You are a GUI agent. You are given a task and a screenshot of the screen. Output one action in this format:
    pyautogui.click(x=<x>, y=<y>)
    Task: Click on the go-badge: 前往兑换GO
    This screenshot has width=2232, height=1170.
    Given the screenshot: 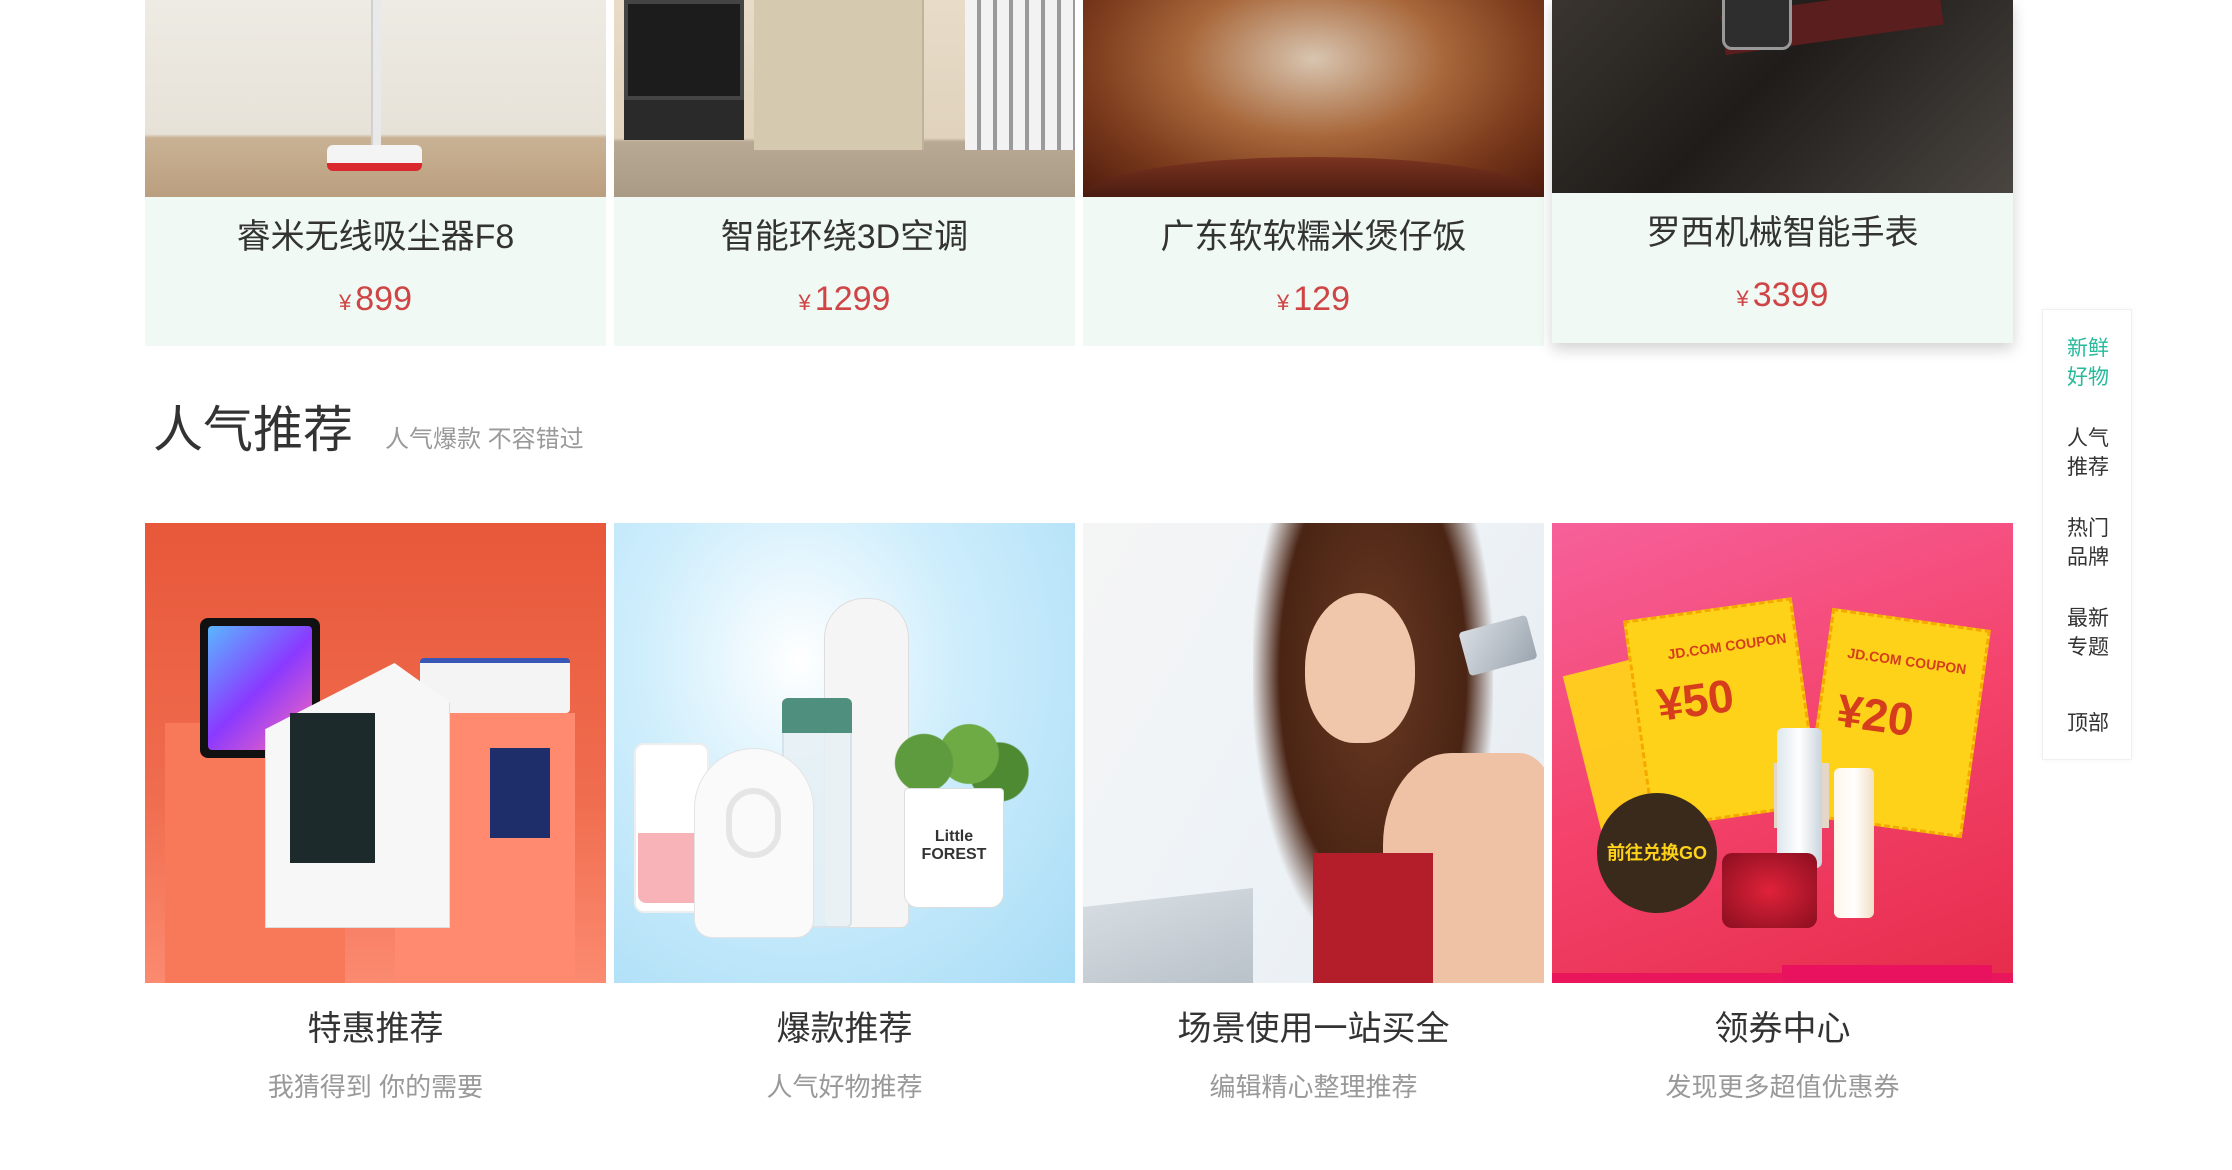 What is the action you would take?
    pyautogui.click(x=1657, y=853)
    